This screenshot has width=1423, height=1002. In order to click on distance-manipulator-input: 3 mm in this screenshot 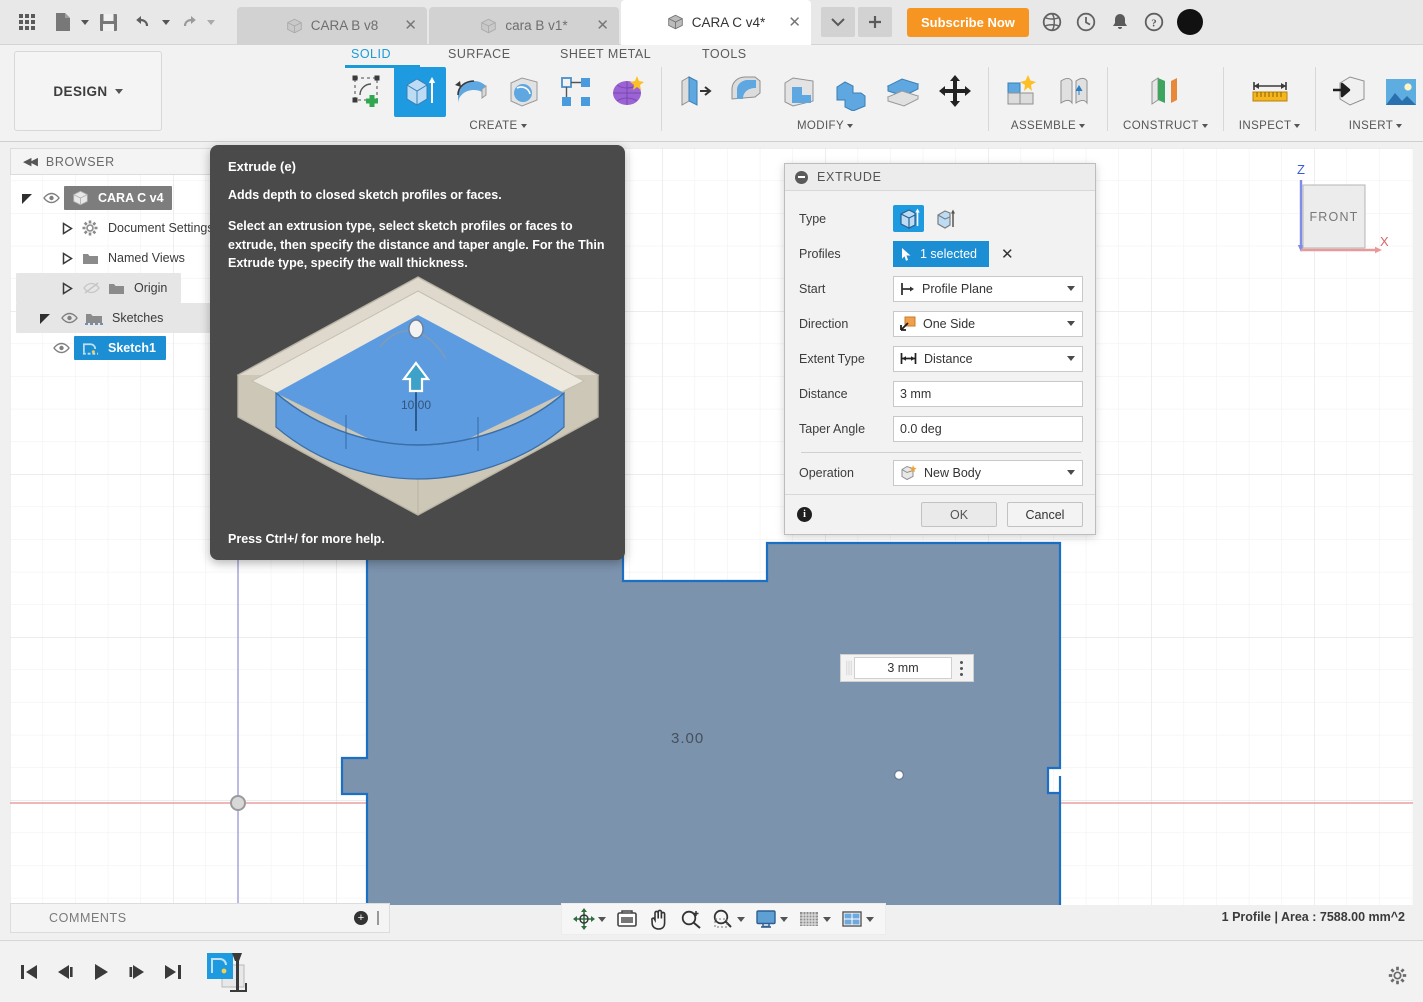, I will do `click(907, 668)`.